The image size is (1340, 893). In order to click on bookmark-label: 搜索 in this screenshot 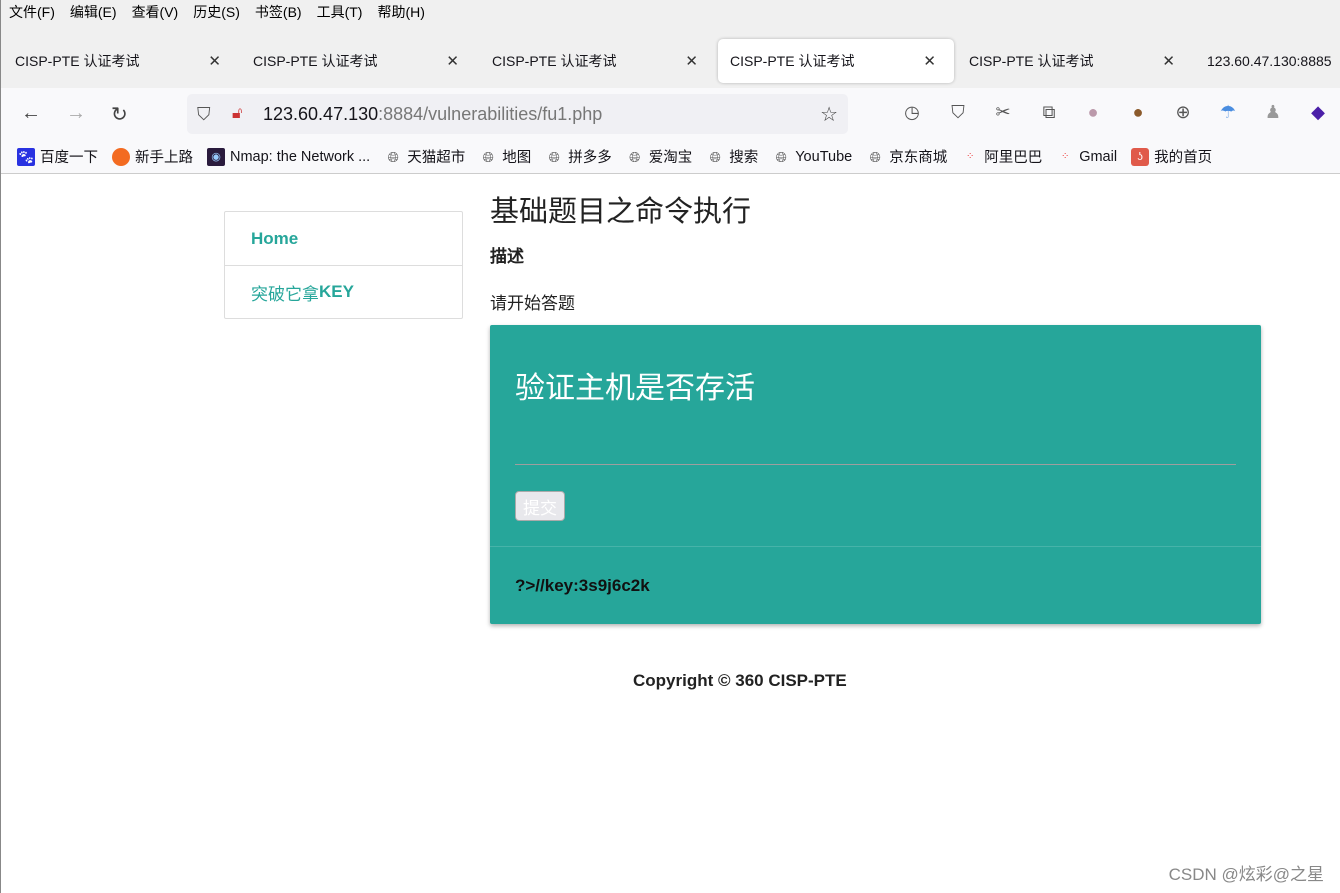, I will do `click(744, 158)`.